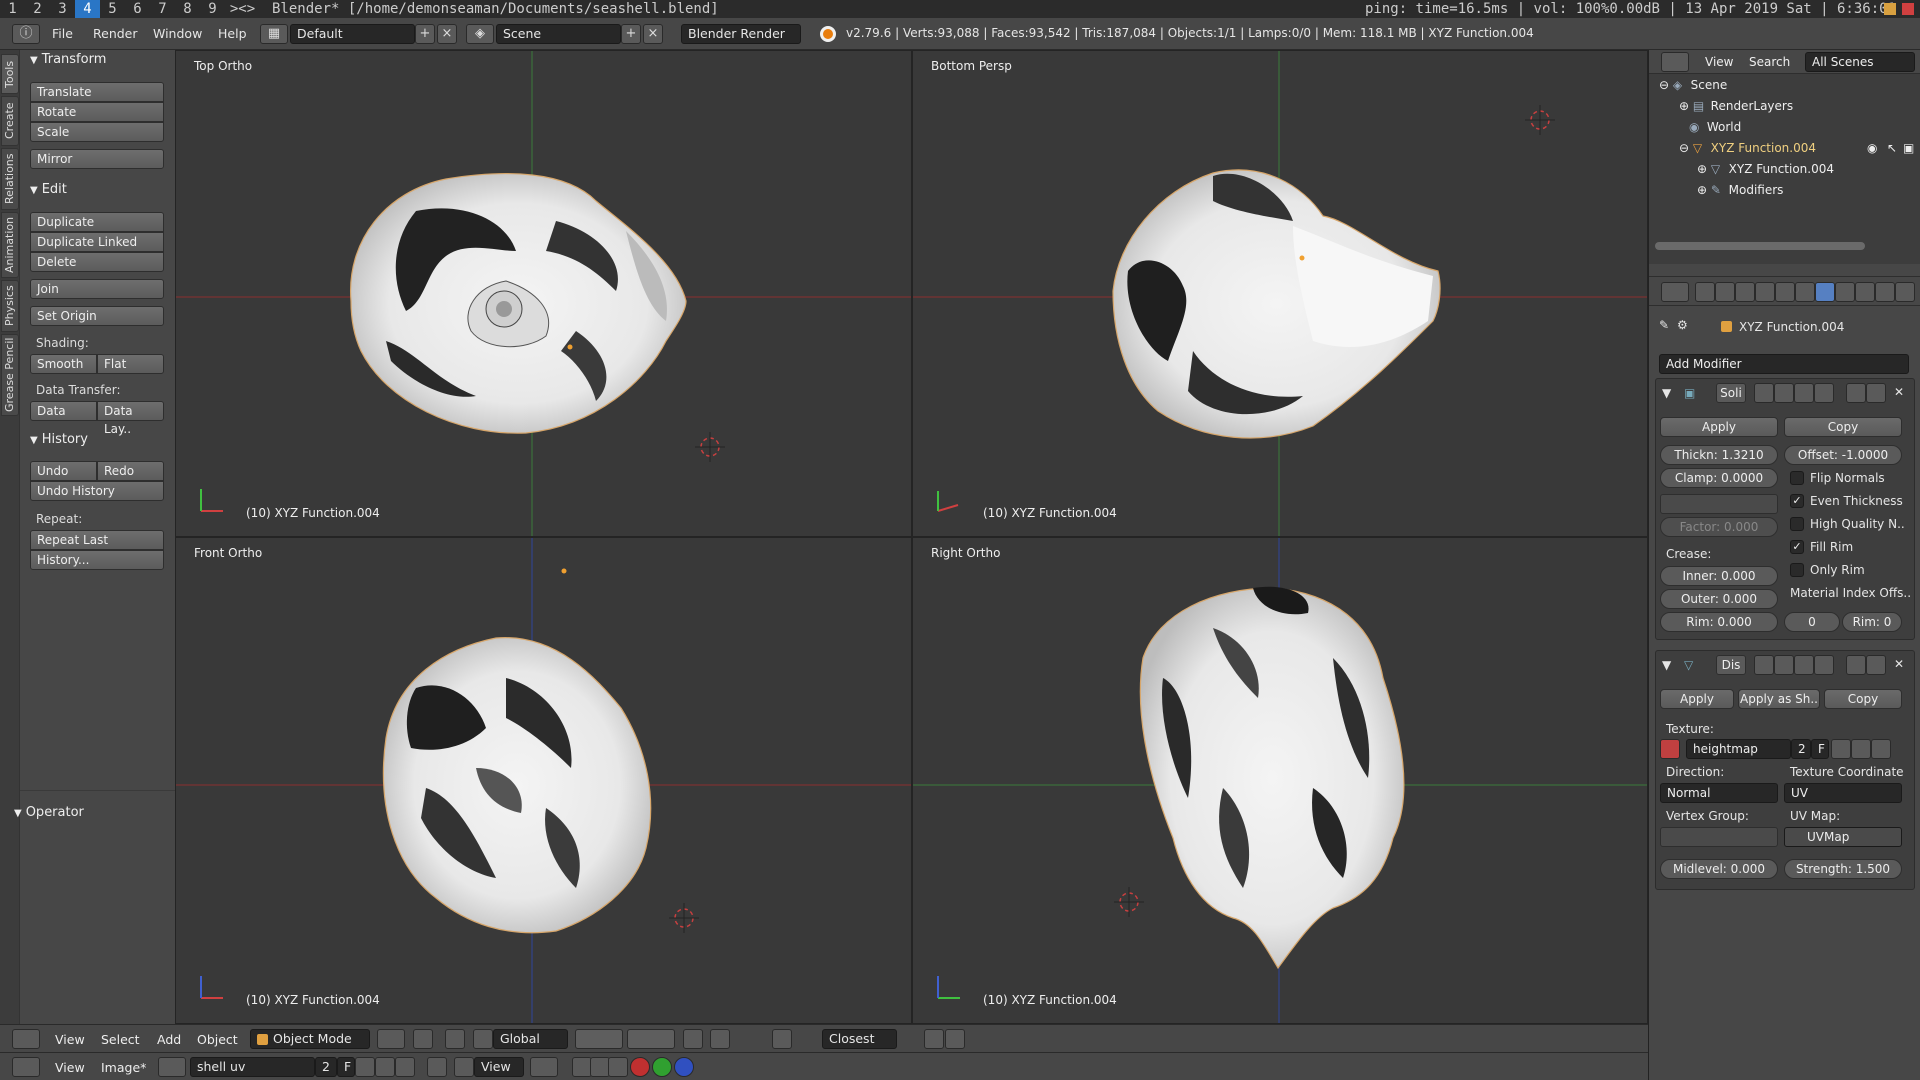 This screenshot has width=1920, height=1080. I want to click on channel-red-icon, so click(640, 1067).